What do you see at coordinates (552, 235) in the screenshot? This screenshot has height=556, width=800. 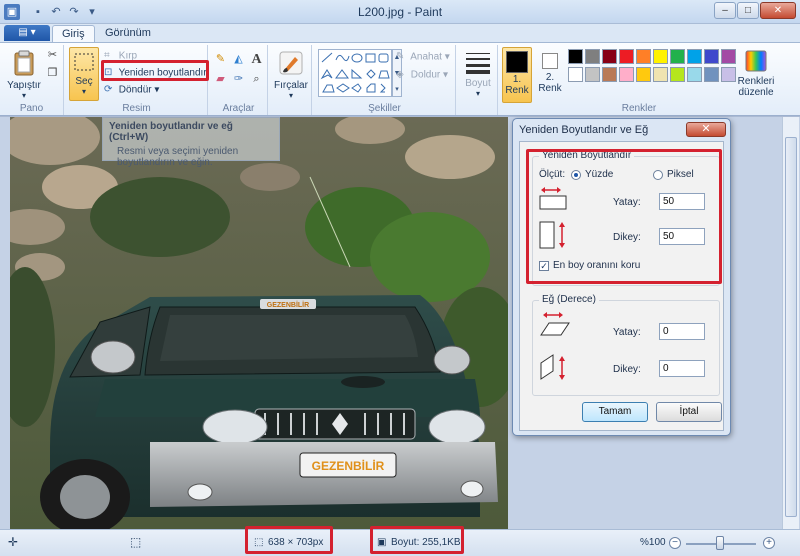 I see `vertical-resize-icon` at bounding box center [552, 235].